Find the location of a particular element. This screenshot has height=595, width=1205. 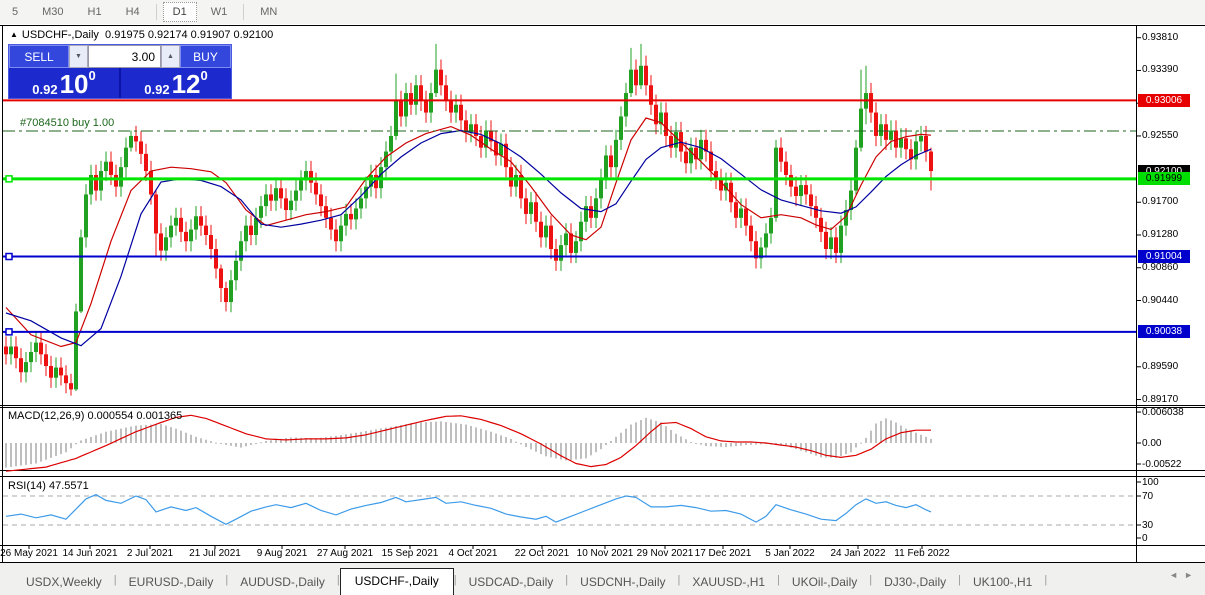

ohlc-values: 0.91975 0.92174 0.91907 0.92100 is located at coordinates (189, 35).